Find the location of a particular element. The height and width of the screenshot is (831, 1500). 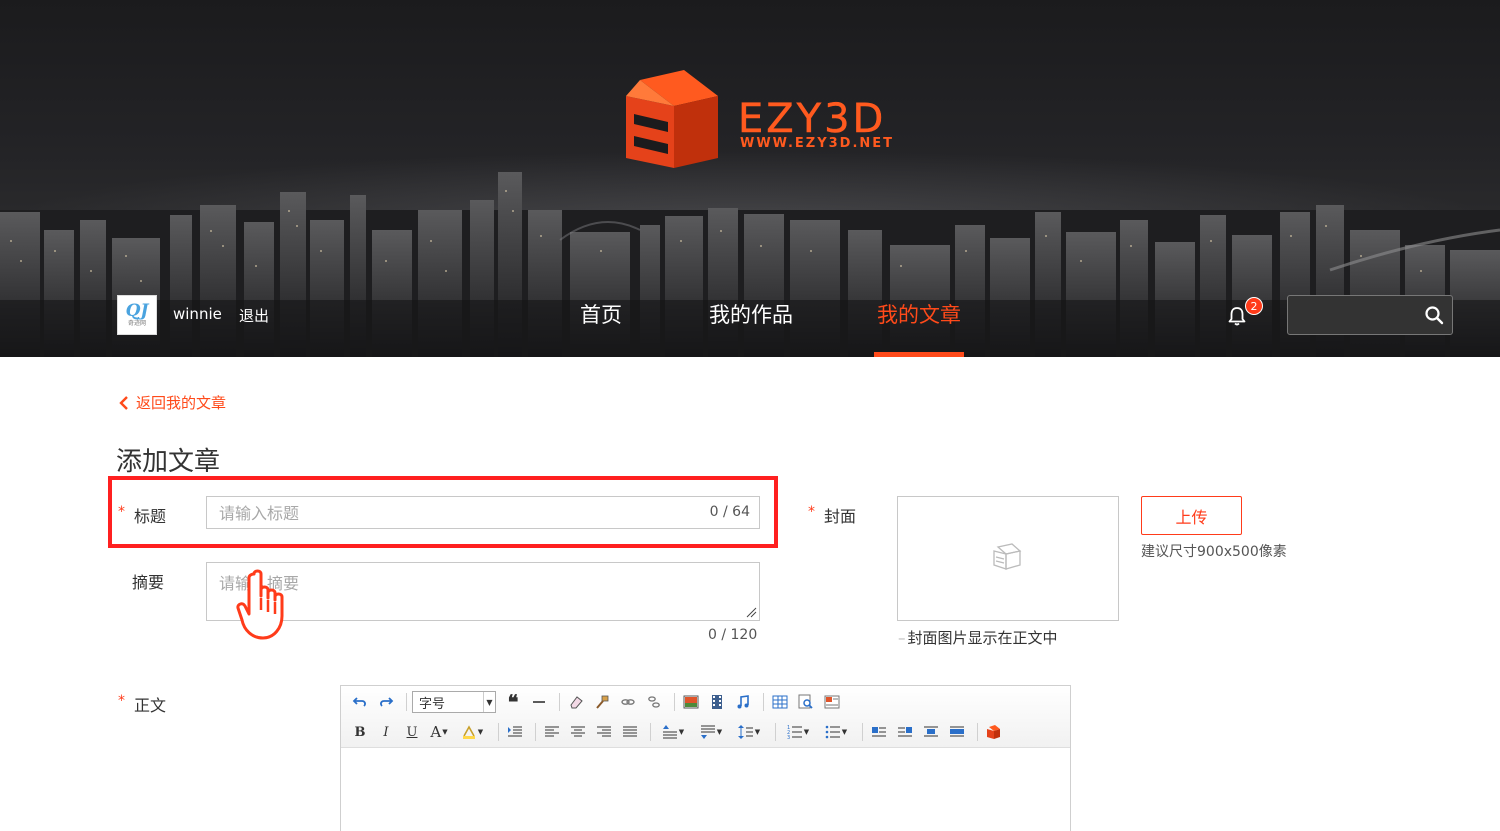

nav-active-indicator is located at coordinates (919, 354).